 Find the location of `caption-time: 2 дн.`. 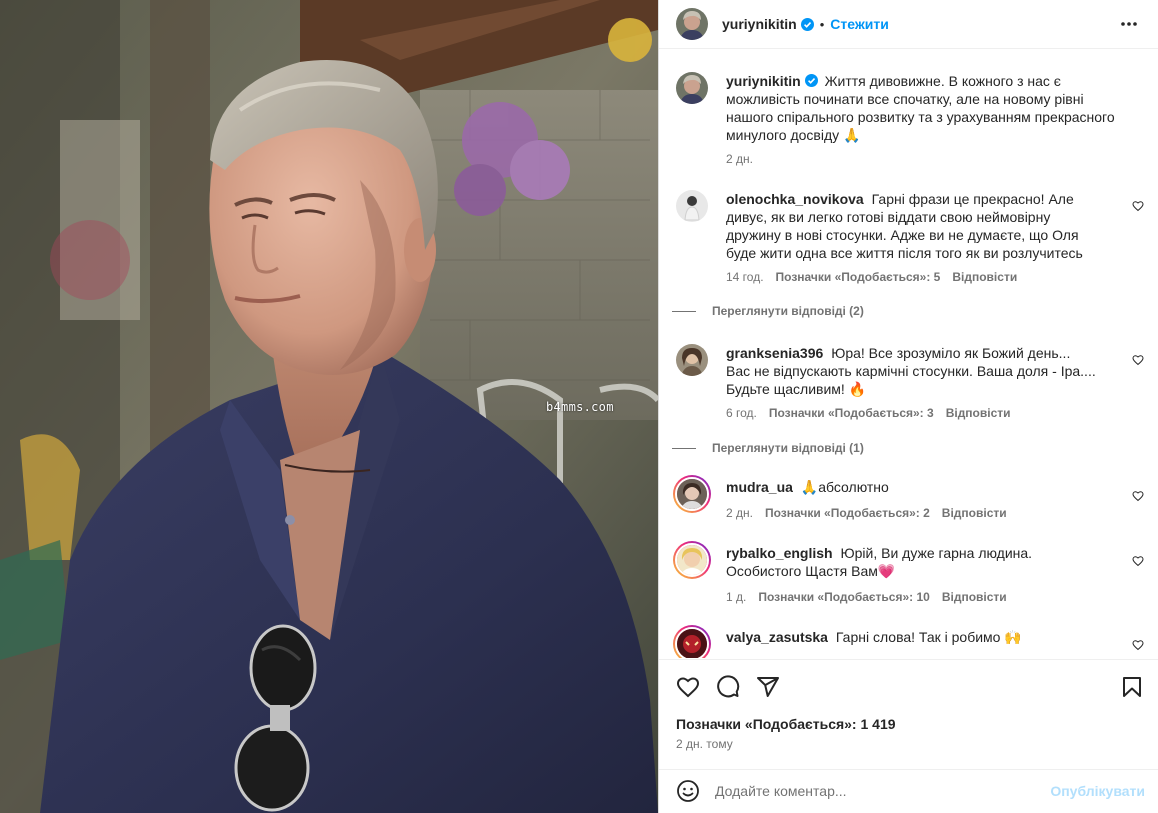

caption-time: 2 дн. is located at coordinates (739, 159).